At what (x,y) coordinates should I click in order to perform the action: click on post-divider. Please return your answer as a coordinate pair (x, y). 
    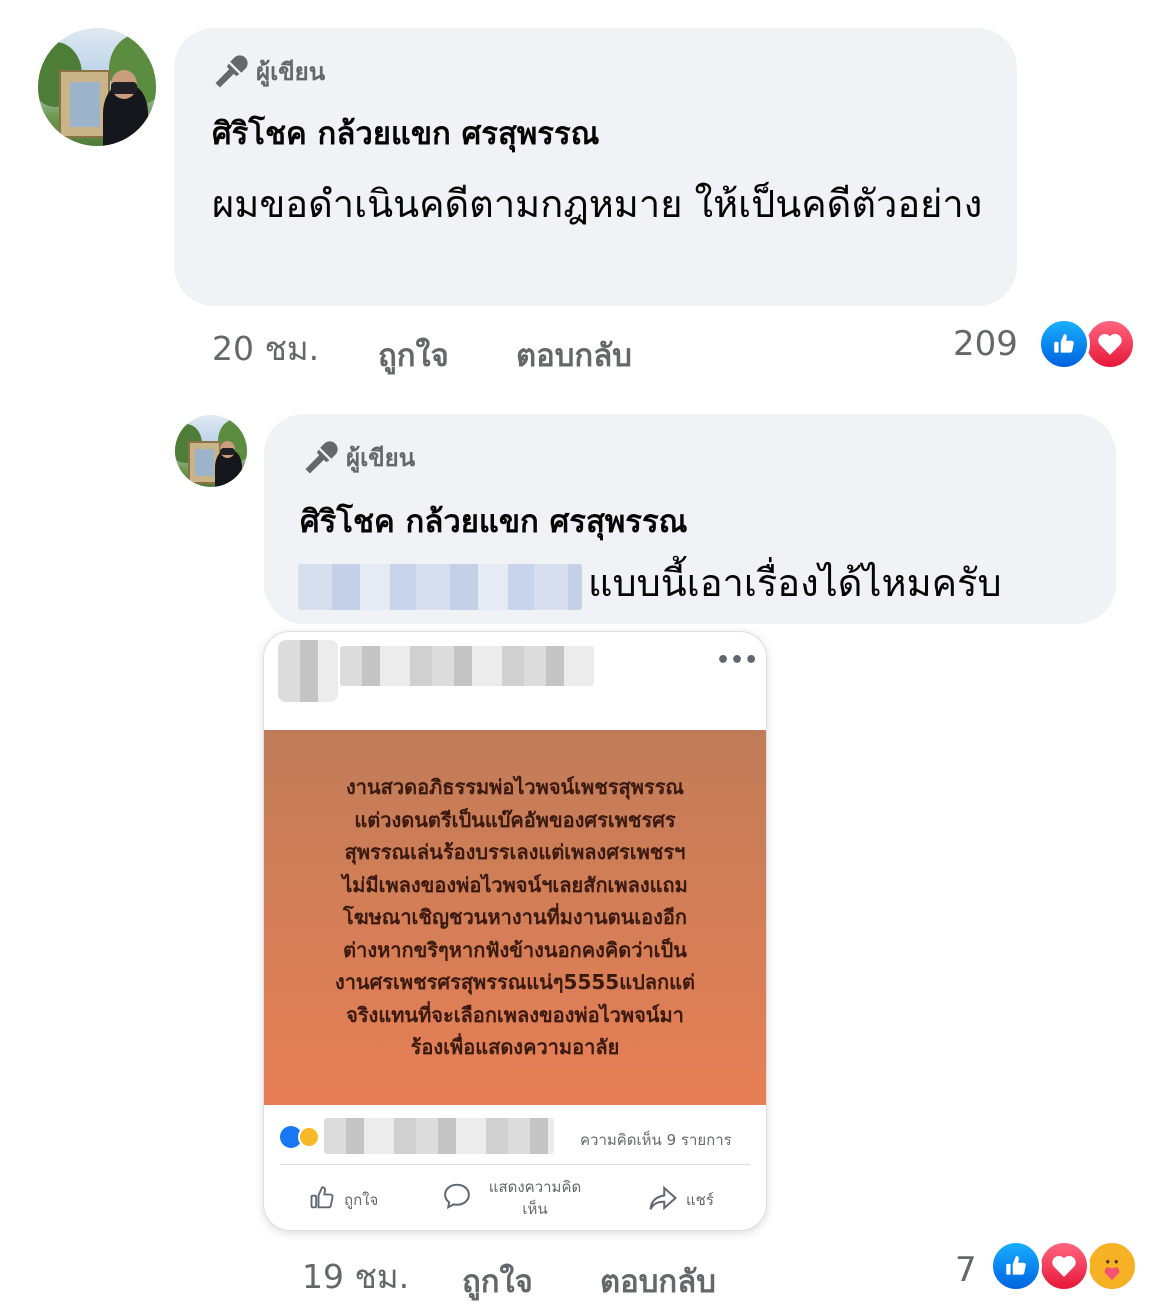
    Looking at the image, I should click on (515, 1164).